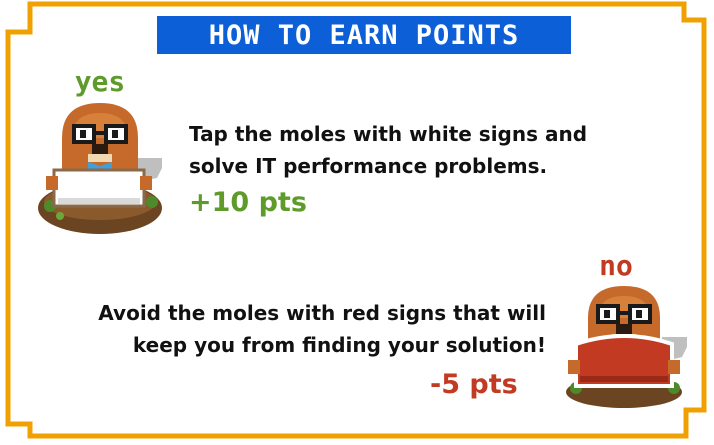 The height and width of the screenshot is (445, 714). What do you see at coordinates (339, 345) in the screenshot?
I see `no-line-2: keep you from finding your solution!` at bounding box center [339, 345].